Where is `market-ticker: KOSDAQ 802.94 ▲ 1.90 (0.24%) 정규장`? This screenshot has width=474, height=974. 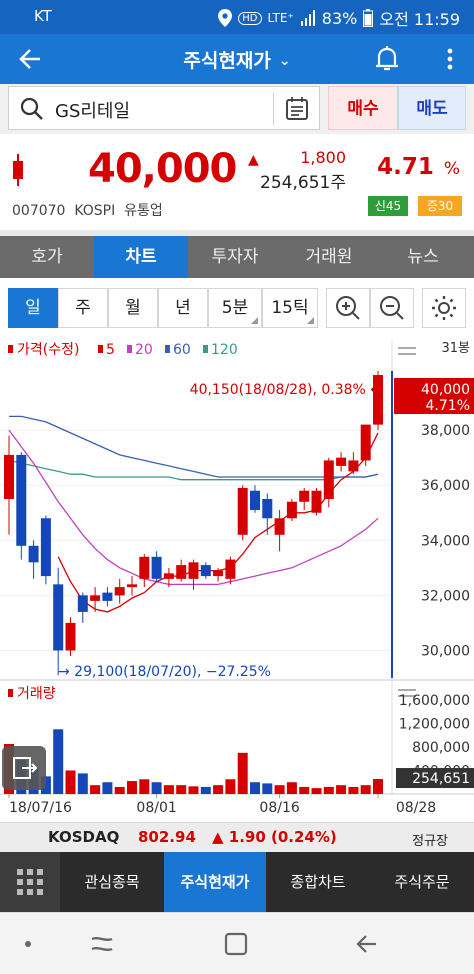 market-ticker: KOSDAQ 802.94 ▲ 1.90 (0.24%) 정규장 is located at coordinates (237, 837).